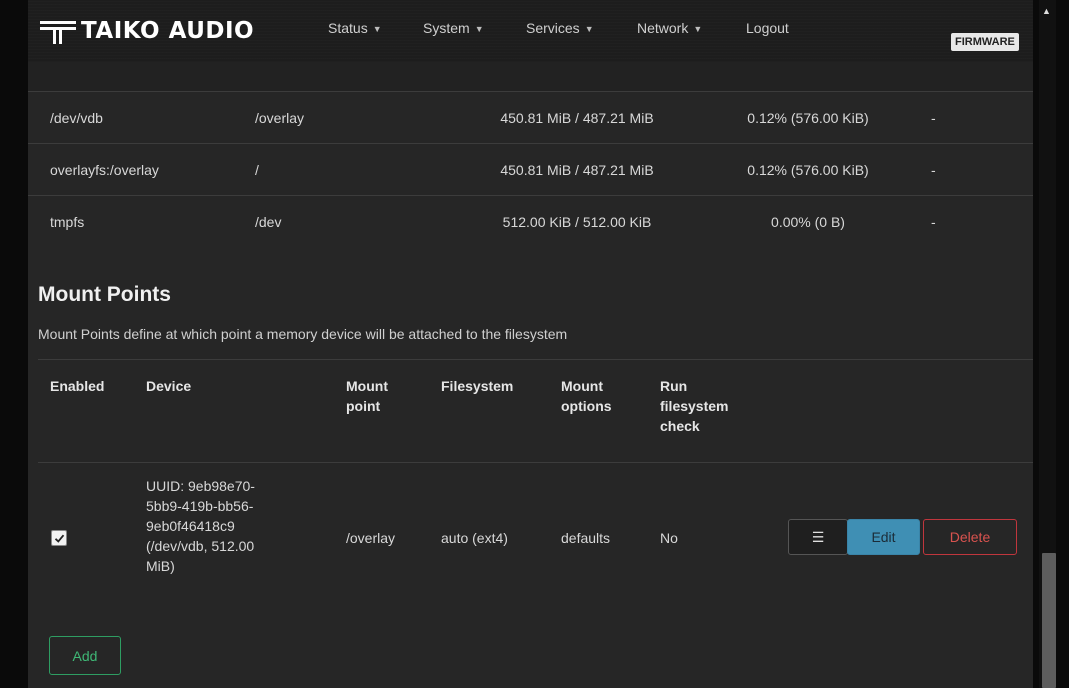  I want to click on delete-button: Delete, so click(970, 537).